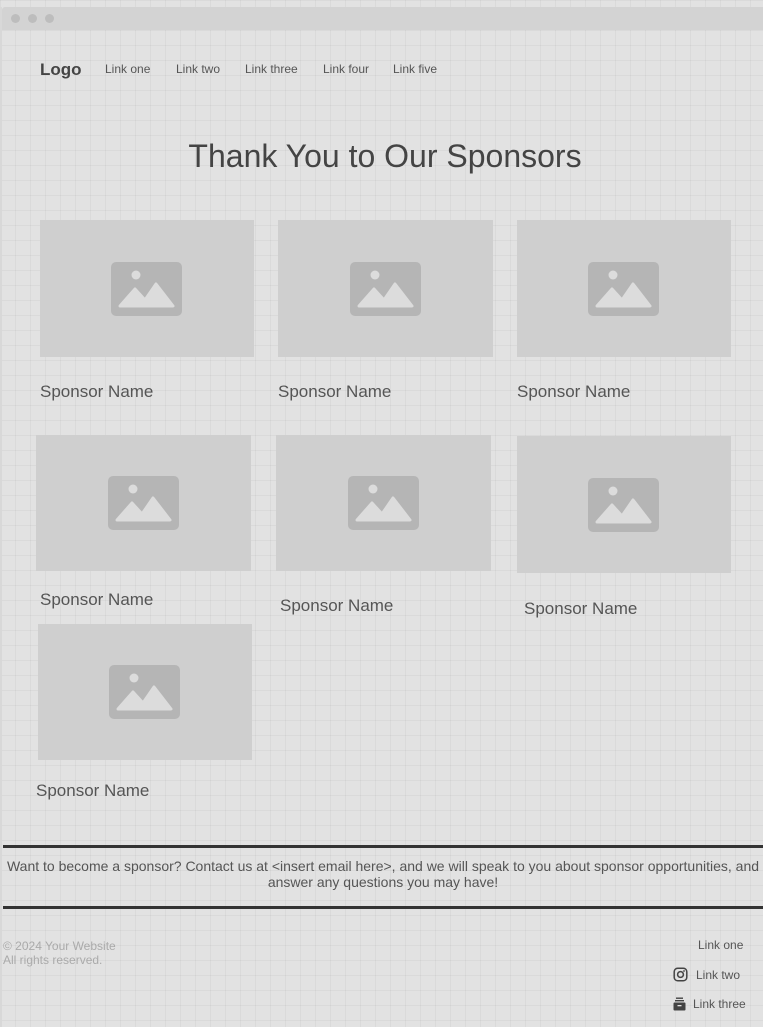 The image size is (763, 1027). I want to click on footer-link-two: Link two, so click(706, 974).